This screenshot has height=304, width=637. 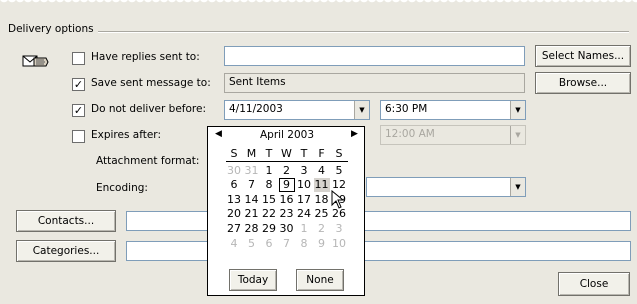 What do you see at coordinates (453, 110) in the screenshot?
I see `do-not-deliver-time-field: 6:30 PM` at bounding box center [453, 110].